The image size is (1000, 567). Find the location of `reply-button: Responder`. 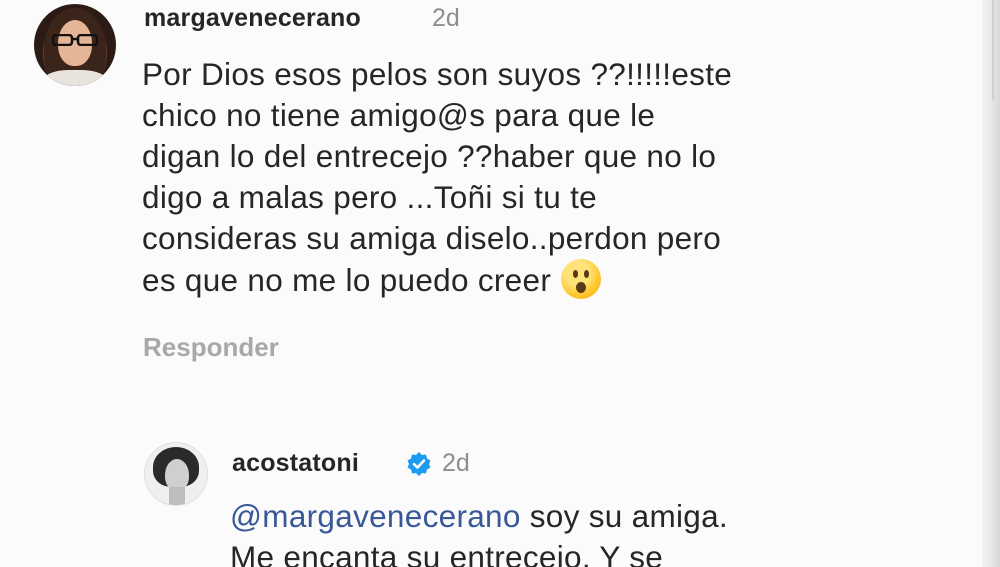

reply-button: Responder is located at coordinates (211, 347).